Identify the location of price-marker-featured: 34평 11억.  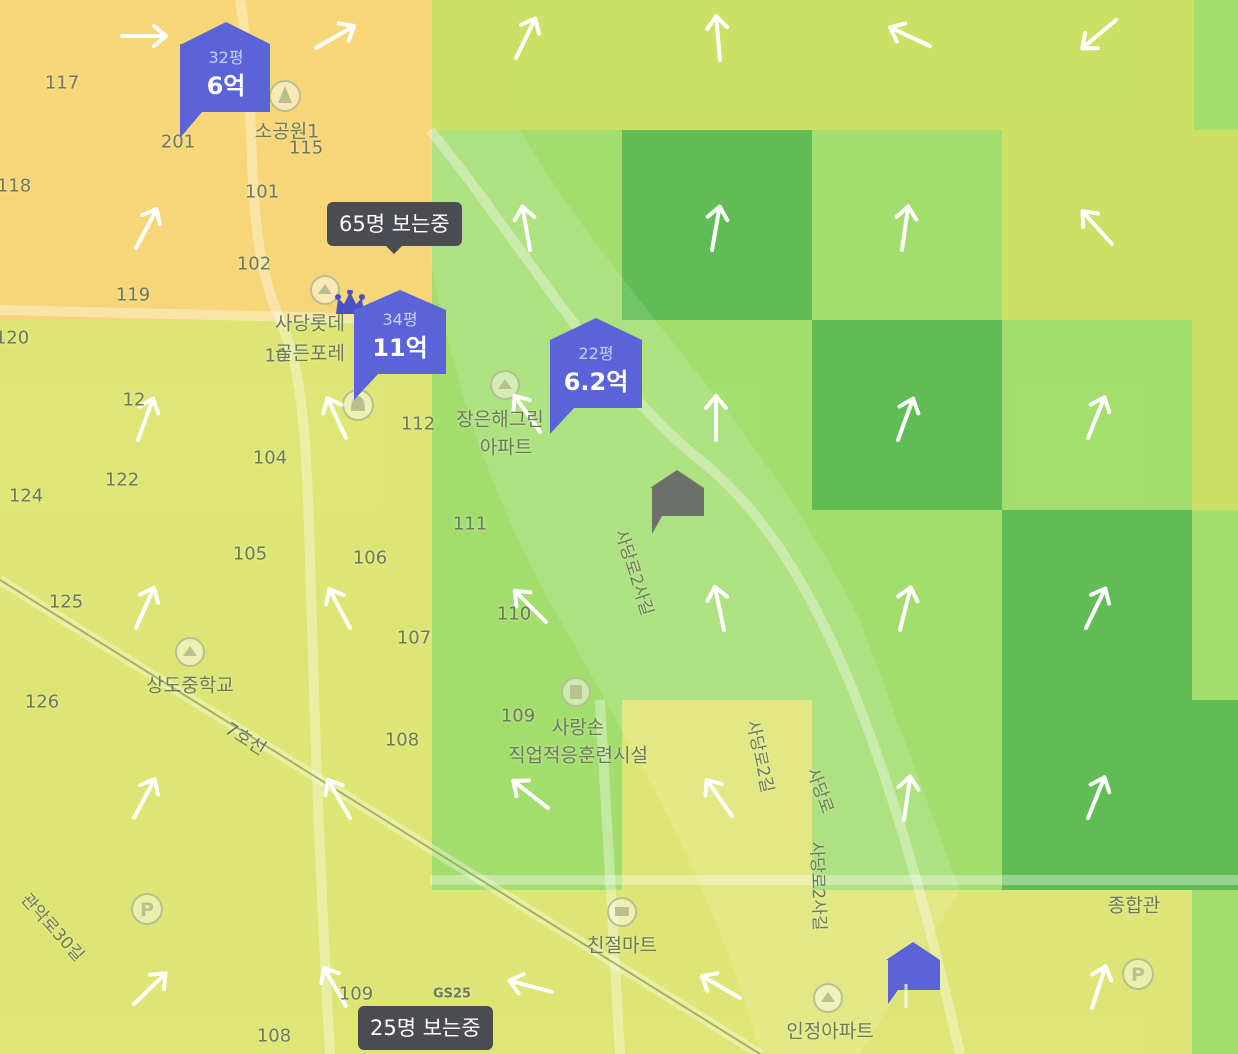
(392, 348).